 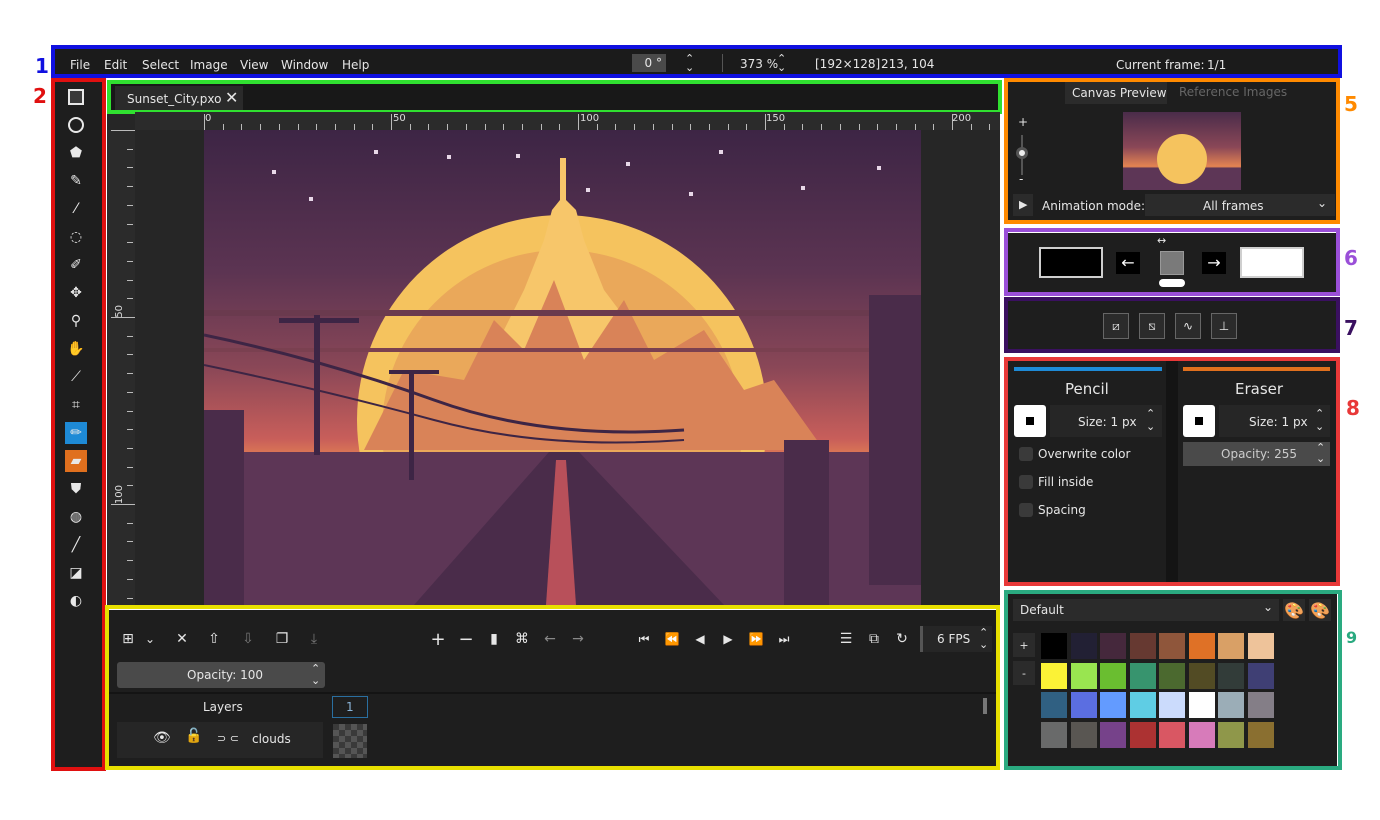 What do you see at coordinates (962, 118) in the screenshot?
I see `ruler-label: 200` at bounding box center [962, 118].